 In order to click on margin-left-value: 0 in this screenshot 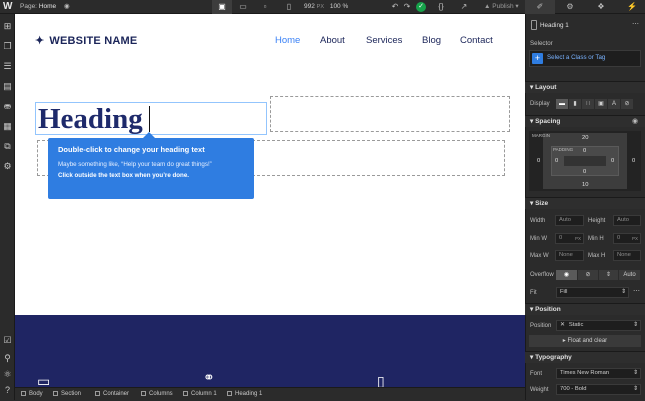, I will do `click(538, 161)`.